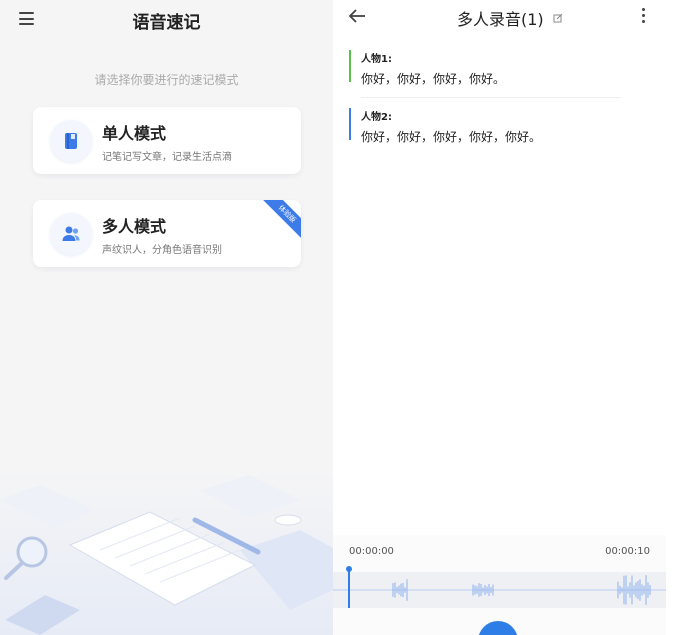 The width and height of the screenshot is (700, 635). Describe the element at coordinates (371, 551) in the screenshot. I see `current-time: 00:00:00` at that location.